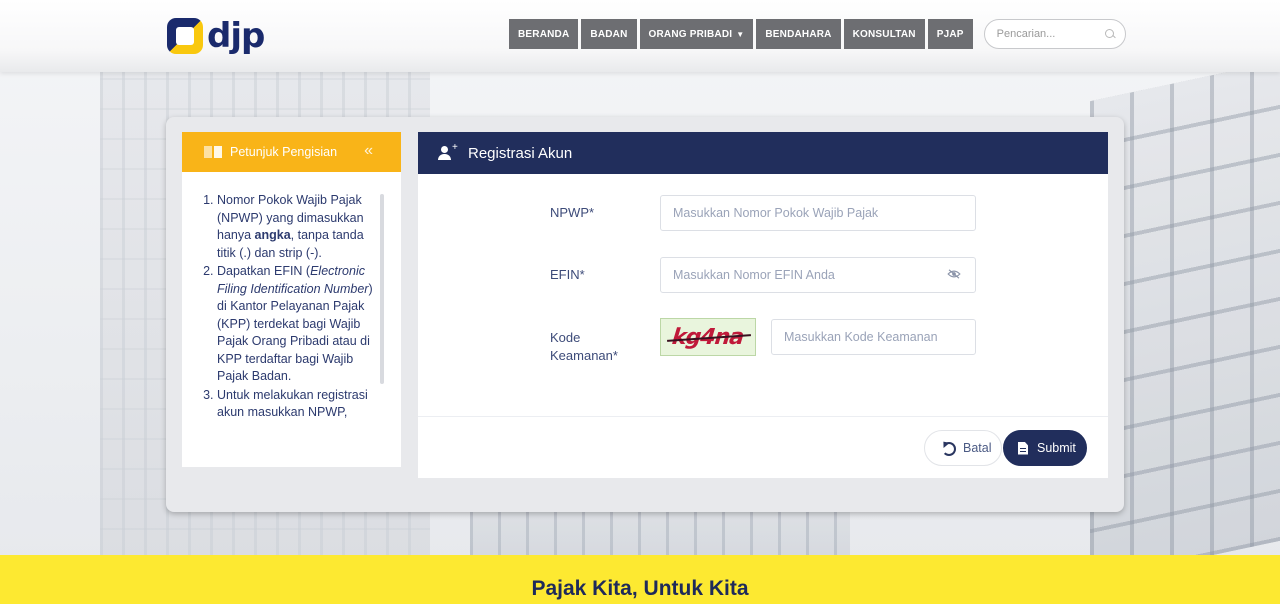 This screenshot has height=604, width=1280. Describe the element at coordinates (640, 588) in the screenshot. I see `footer-tagline: Pajak Kita, Untuk Kita` at that location.